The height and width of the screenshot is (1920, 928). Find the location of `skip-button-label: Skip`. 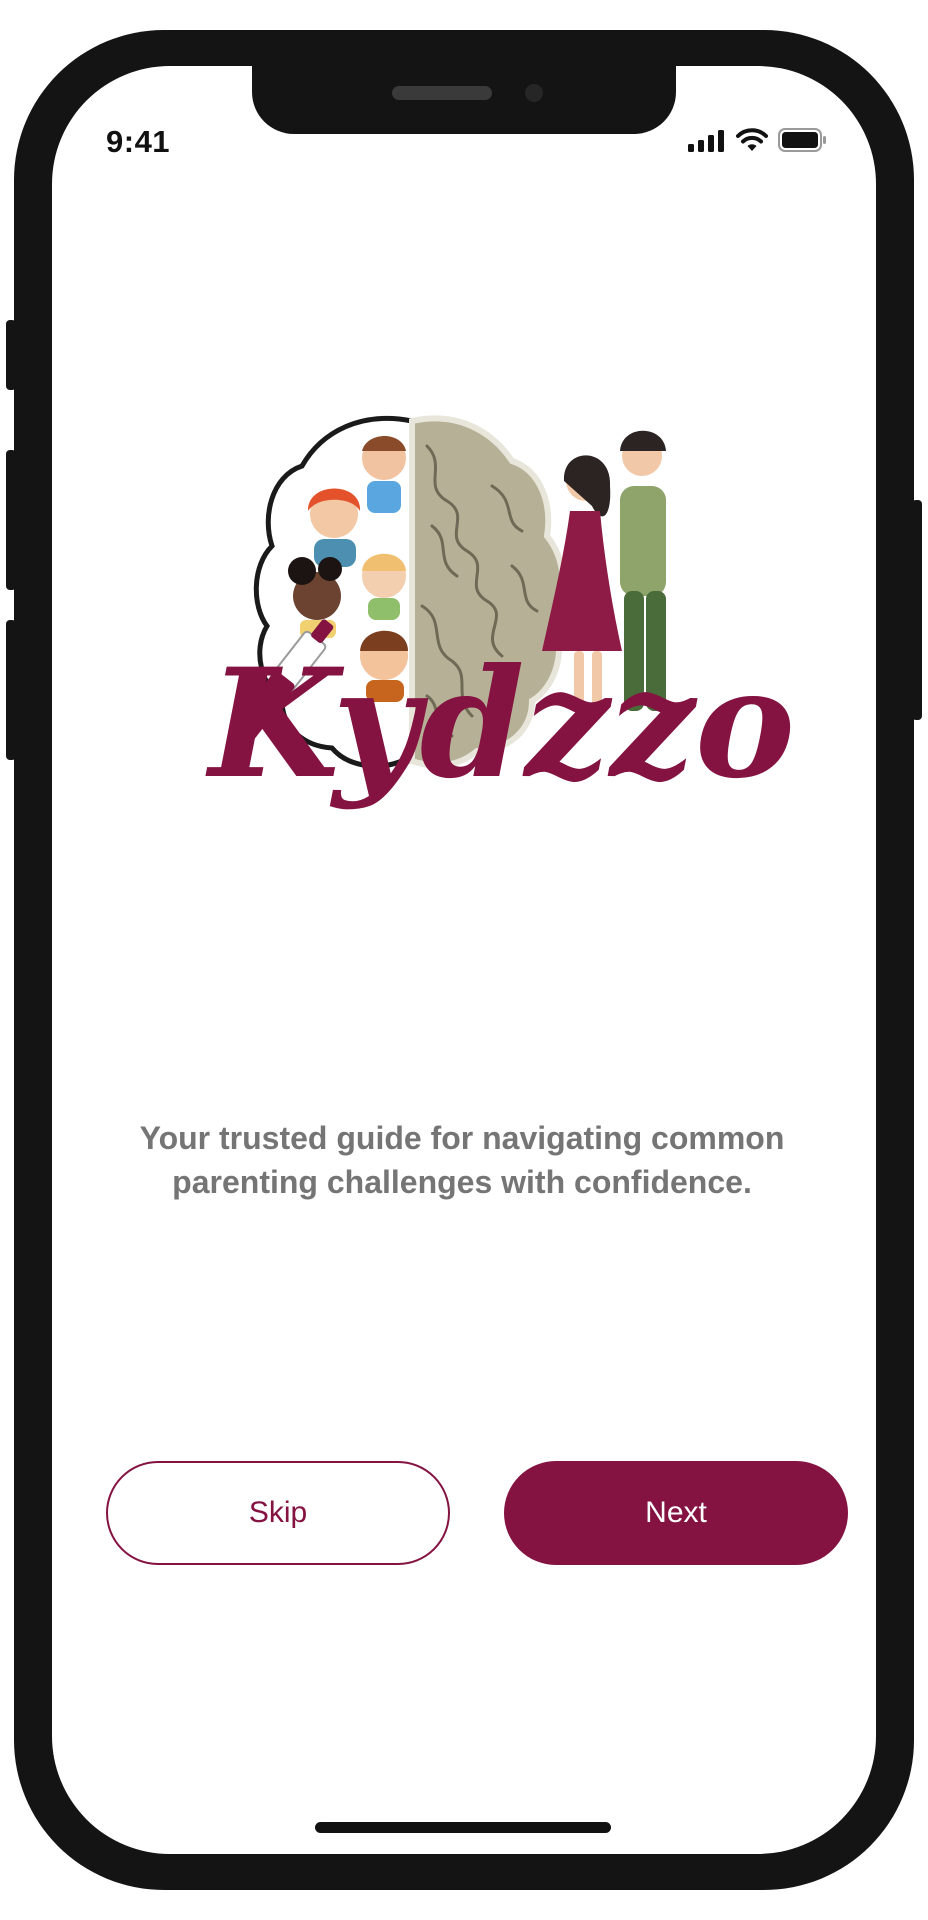

skip-button-label: Skip is located at coordinates (278, 1512).